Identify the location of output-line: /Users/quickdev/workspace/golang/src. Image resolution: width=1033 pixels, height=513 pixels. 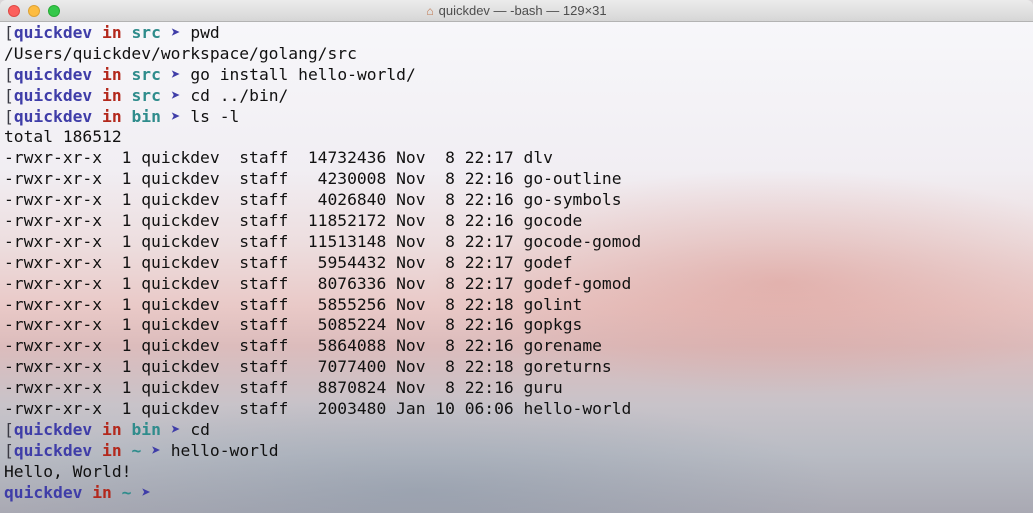
(180, 53).